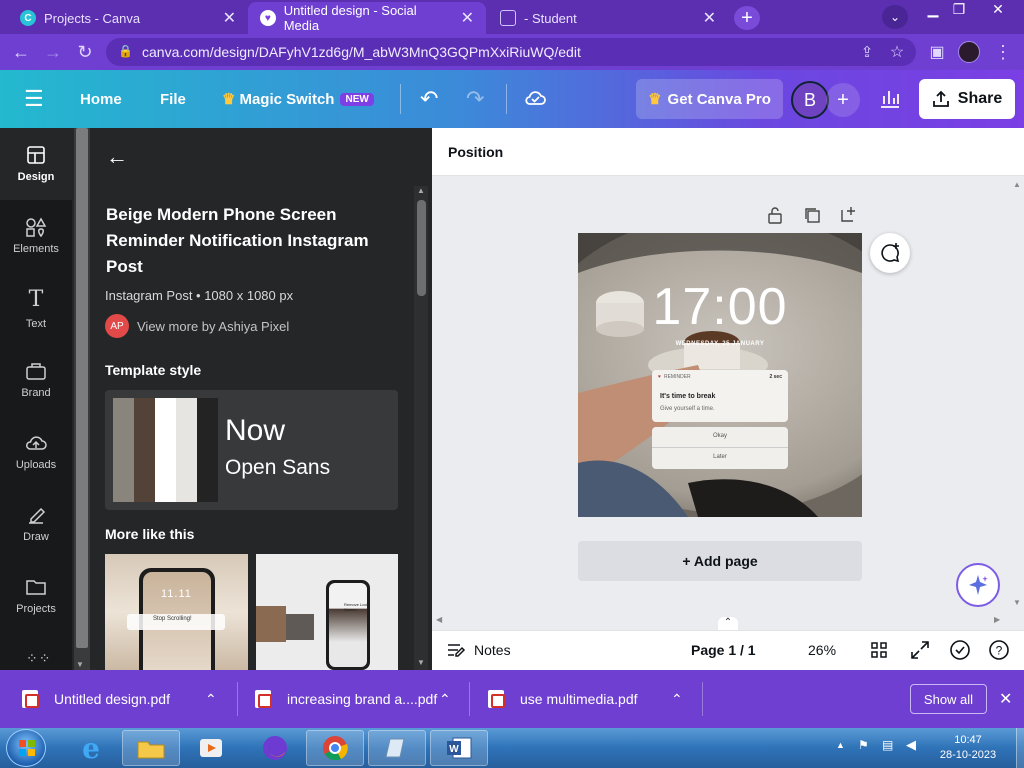 This screenshot has height=768, width=1024. Describe the element at coordinates (439, 619) in the screenshot. I see `scroll-left-icon: ◀` at that location.